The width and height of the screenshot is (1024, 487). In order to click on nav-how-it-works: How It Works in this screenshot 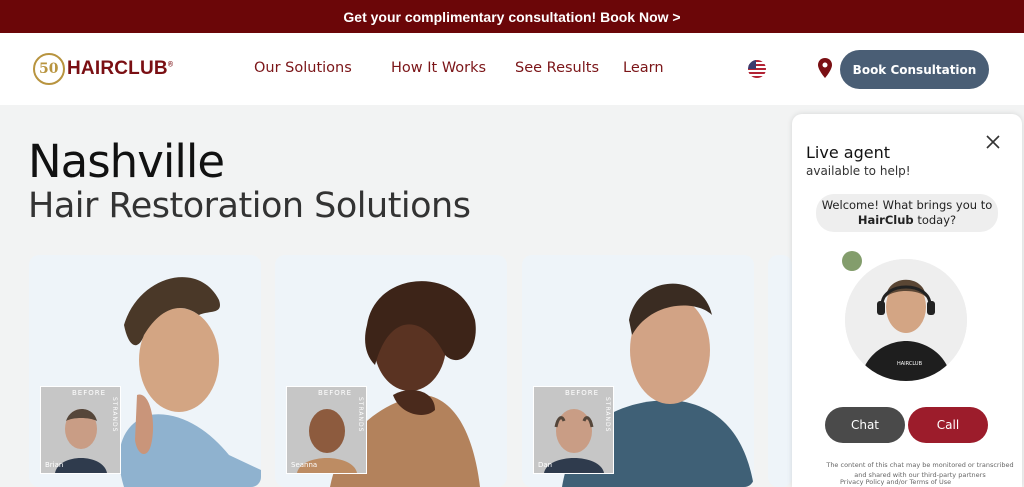, I will do `click(438, 68)`.